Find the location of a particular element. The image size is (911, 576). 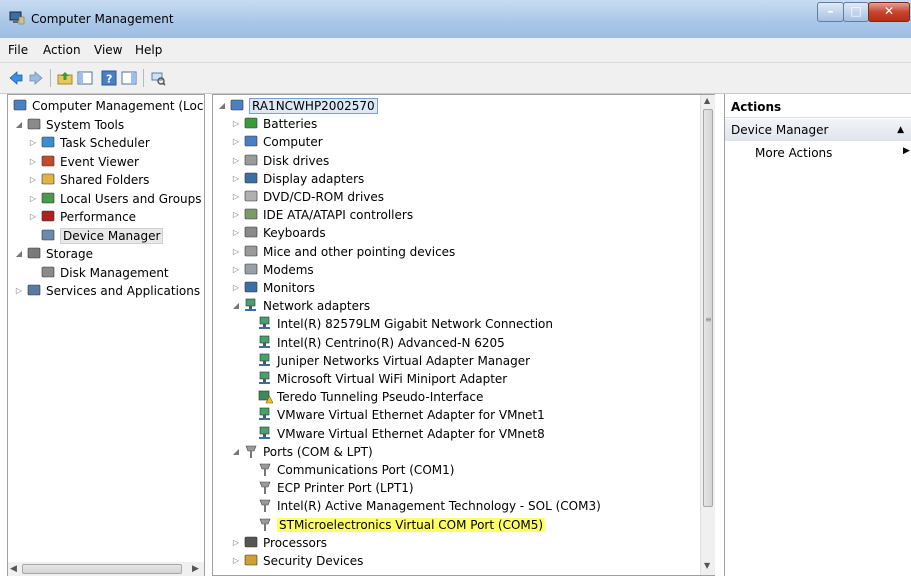

mouse-icon is located at coordinates (251, 250).